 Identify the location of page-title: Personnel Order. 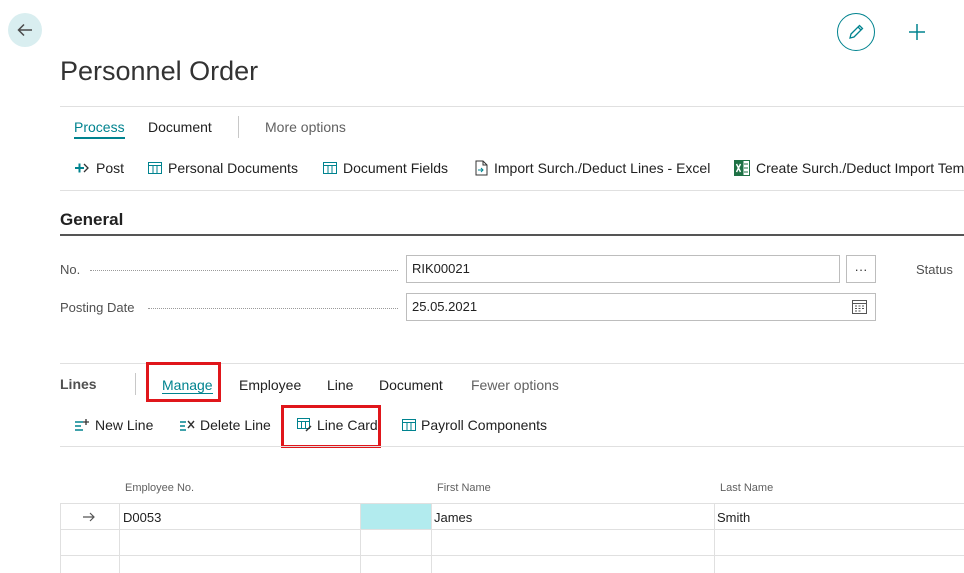
(159, 71).